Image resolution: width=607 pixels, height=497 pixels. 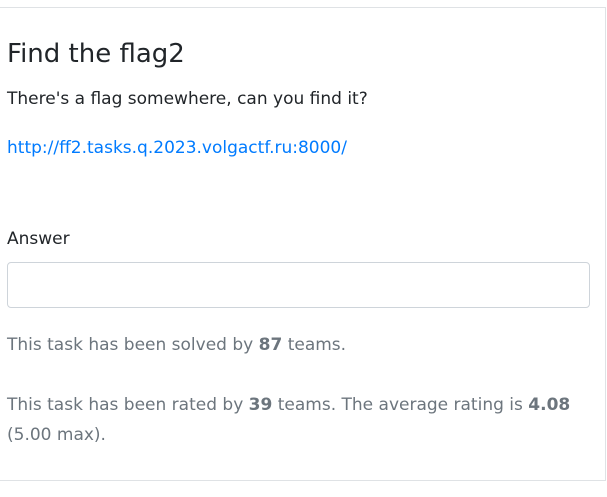 I want to click on solved-prefix: This task has been solved by, so click(x=133, y=345).